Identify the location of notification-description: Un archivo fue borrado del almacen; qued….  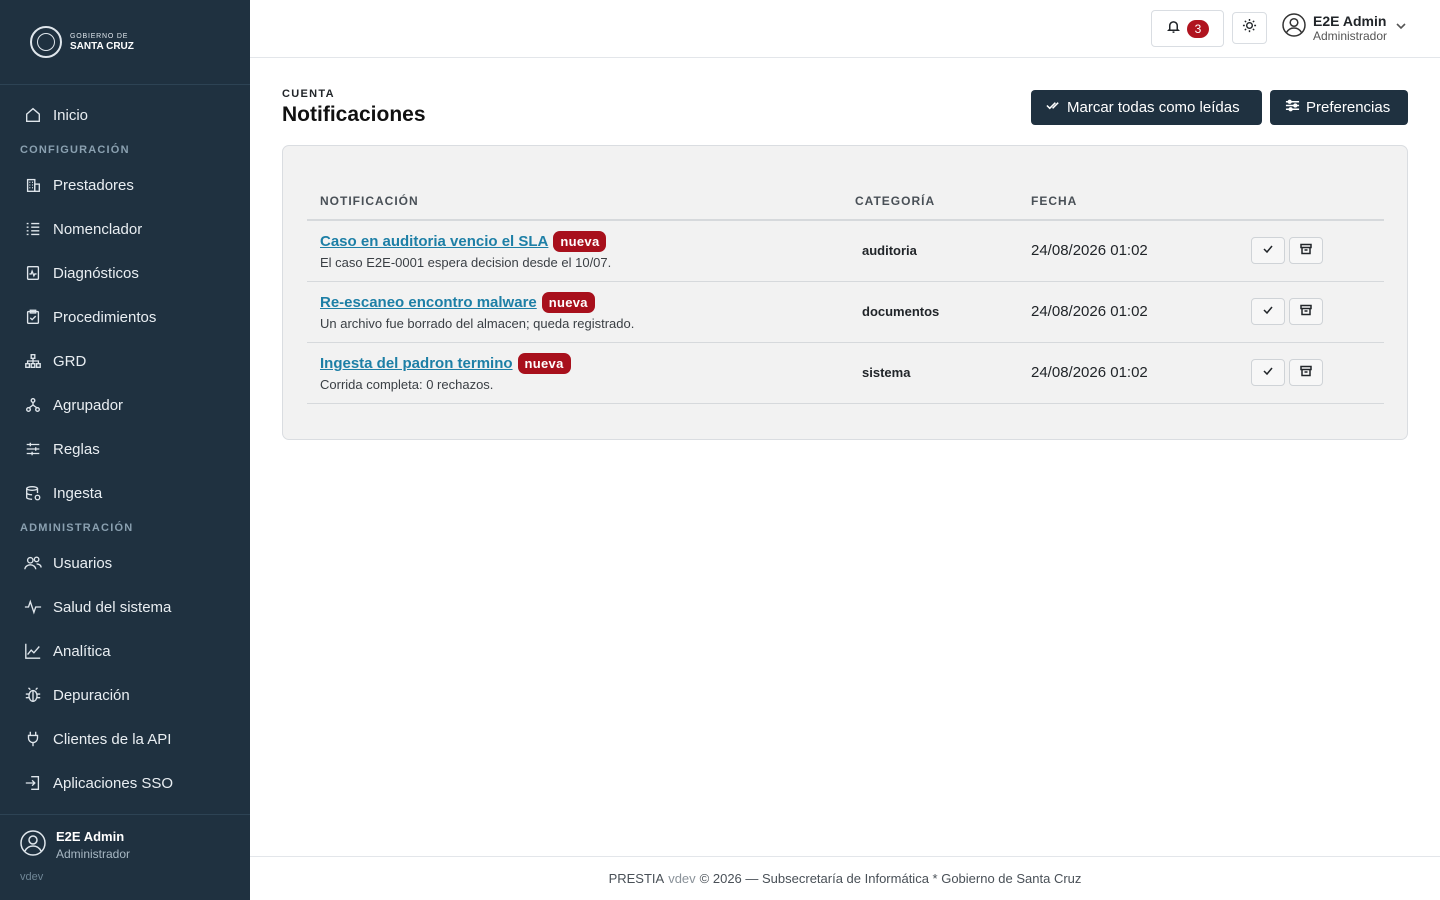
(477, 323).